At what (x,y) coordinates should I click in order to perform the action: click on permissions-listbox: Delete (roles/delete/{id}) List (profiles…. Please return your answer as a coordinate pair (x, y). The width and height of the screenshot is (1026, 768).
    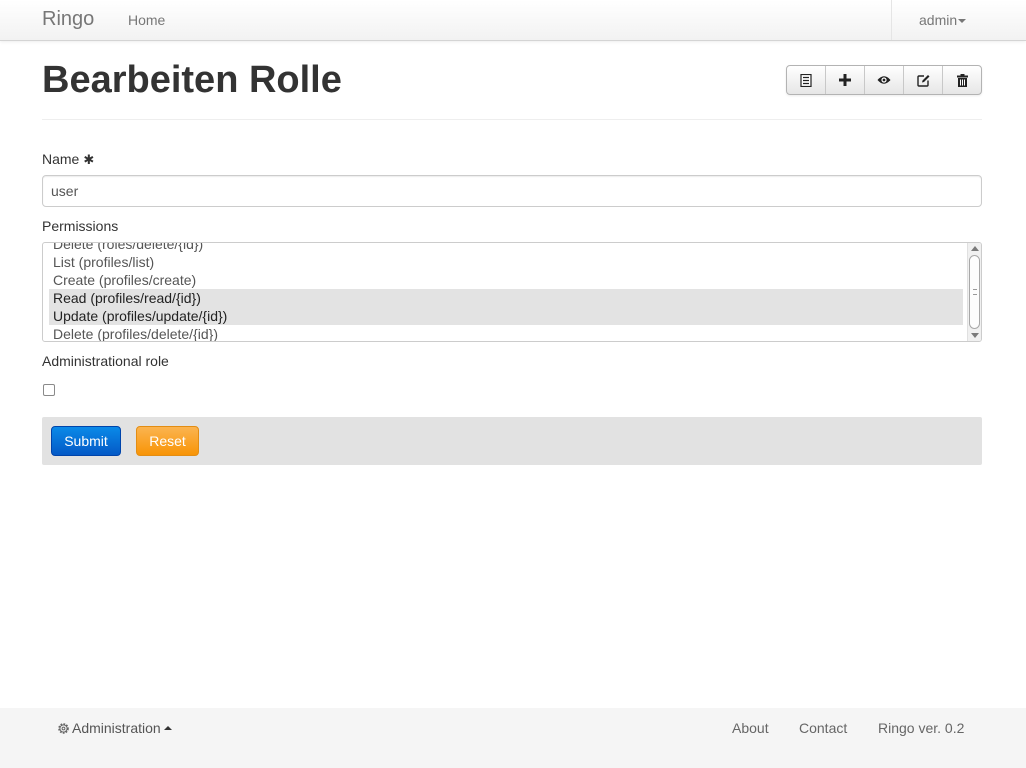
    Looking at the image, I should click on (512, 292).